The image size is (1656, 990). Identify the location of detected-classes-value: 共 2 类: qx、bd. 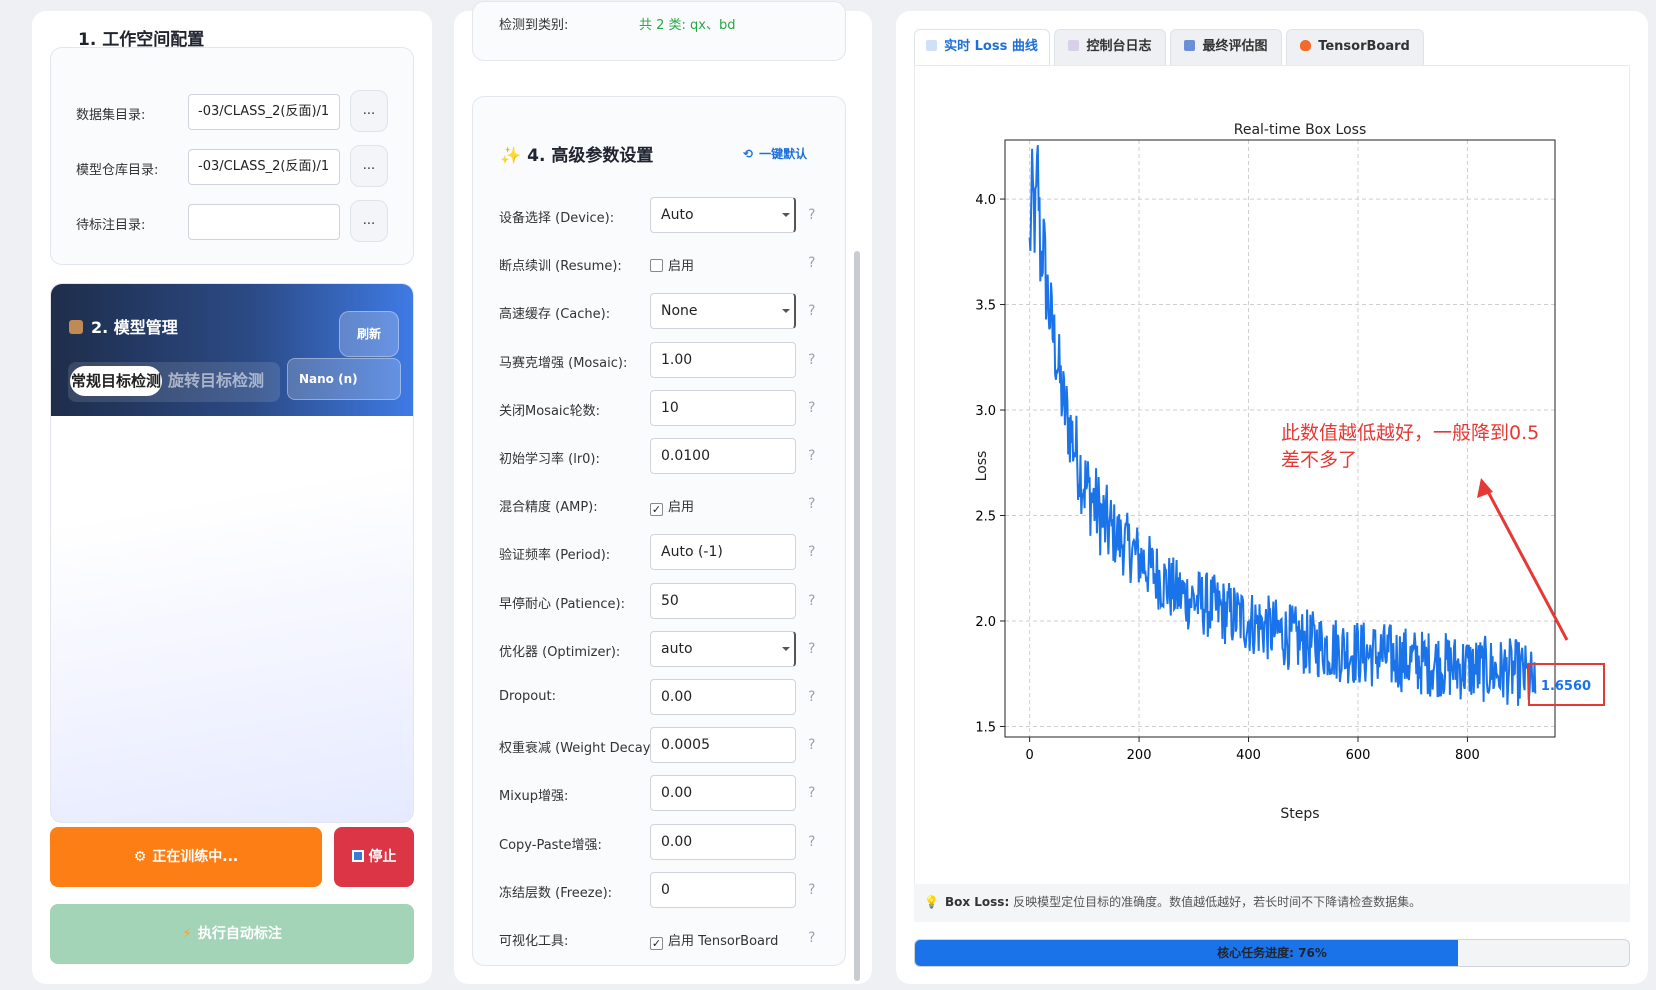
(687, 25).